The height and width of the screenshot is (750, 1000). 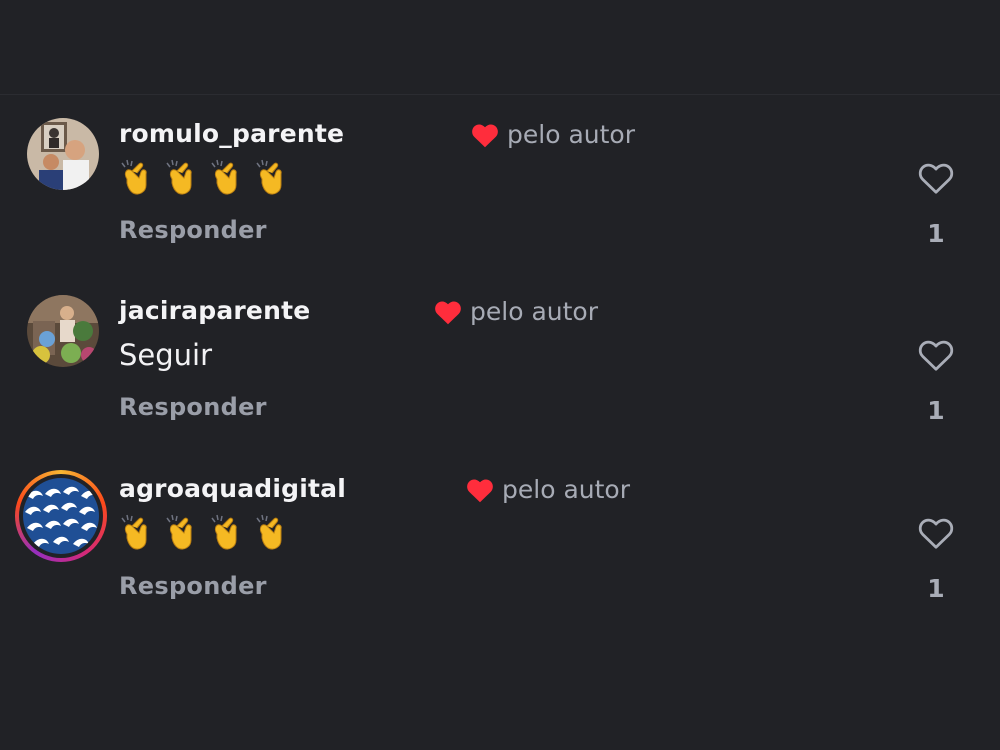 I want to click on comment-text: Seguir, so click(x=166, y=355).